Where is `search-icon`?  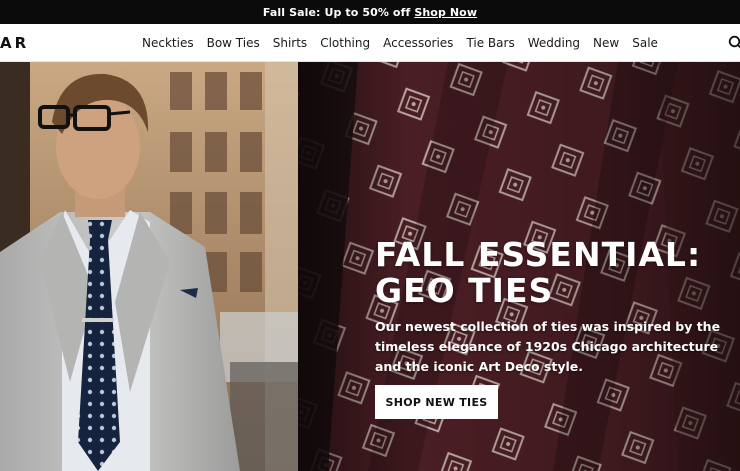 search-icon is located at coordinates (734, 43).